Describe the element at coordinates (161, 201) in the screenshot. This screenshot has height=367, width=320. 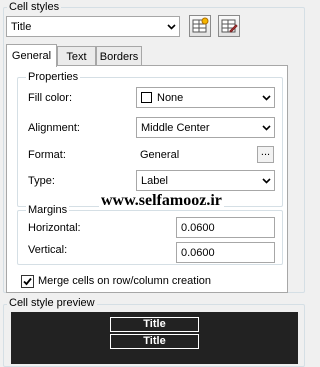
I see `watermark-text: www.selfamooz.ir` at that location.